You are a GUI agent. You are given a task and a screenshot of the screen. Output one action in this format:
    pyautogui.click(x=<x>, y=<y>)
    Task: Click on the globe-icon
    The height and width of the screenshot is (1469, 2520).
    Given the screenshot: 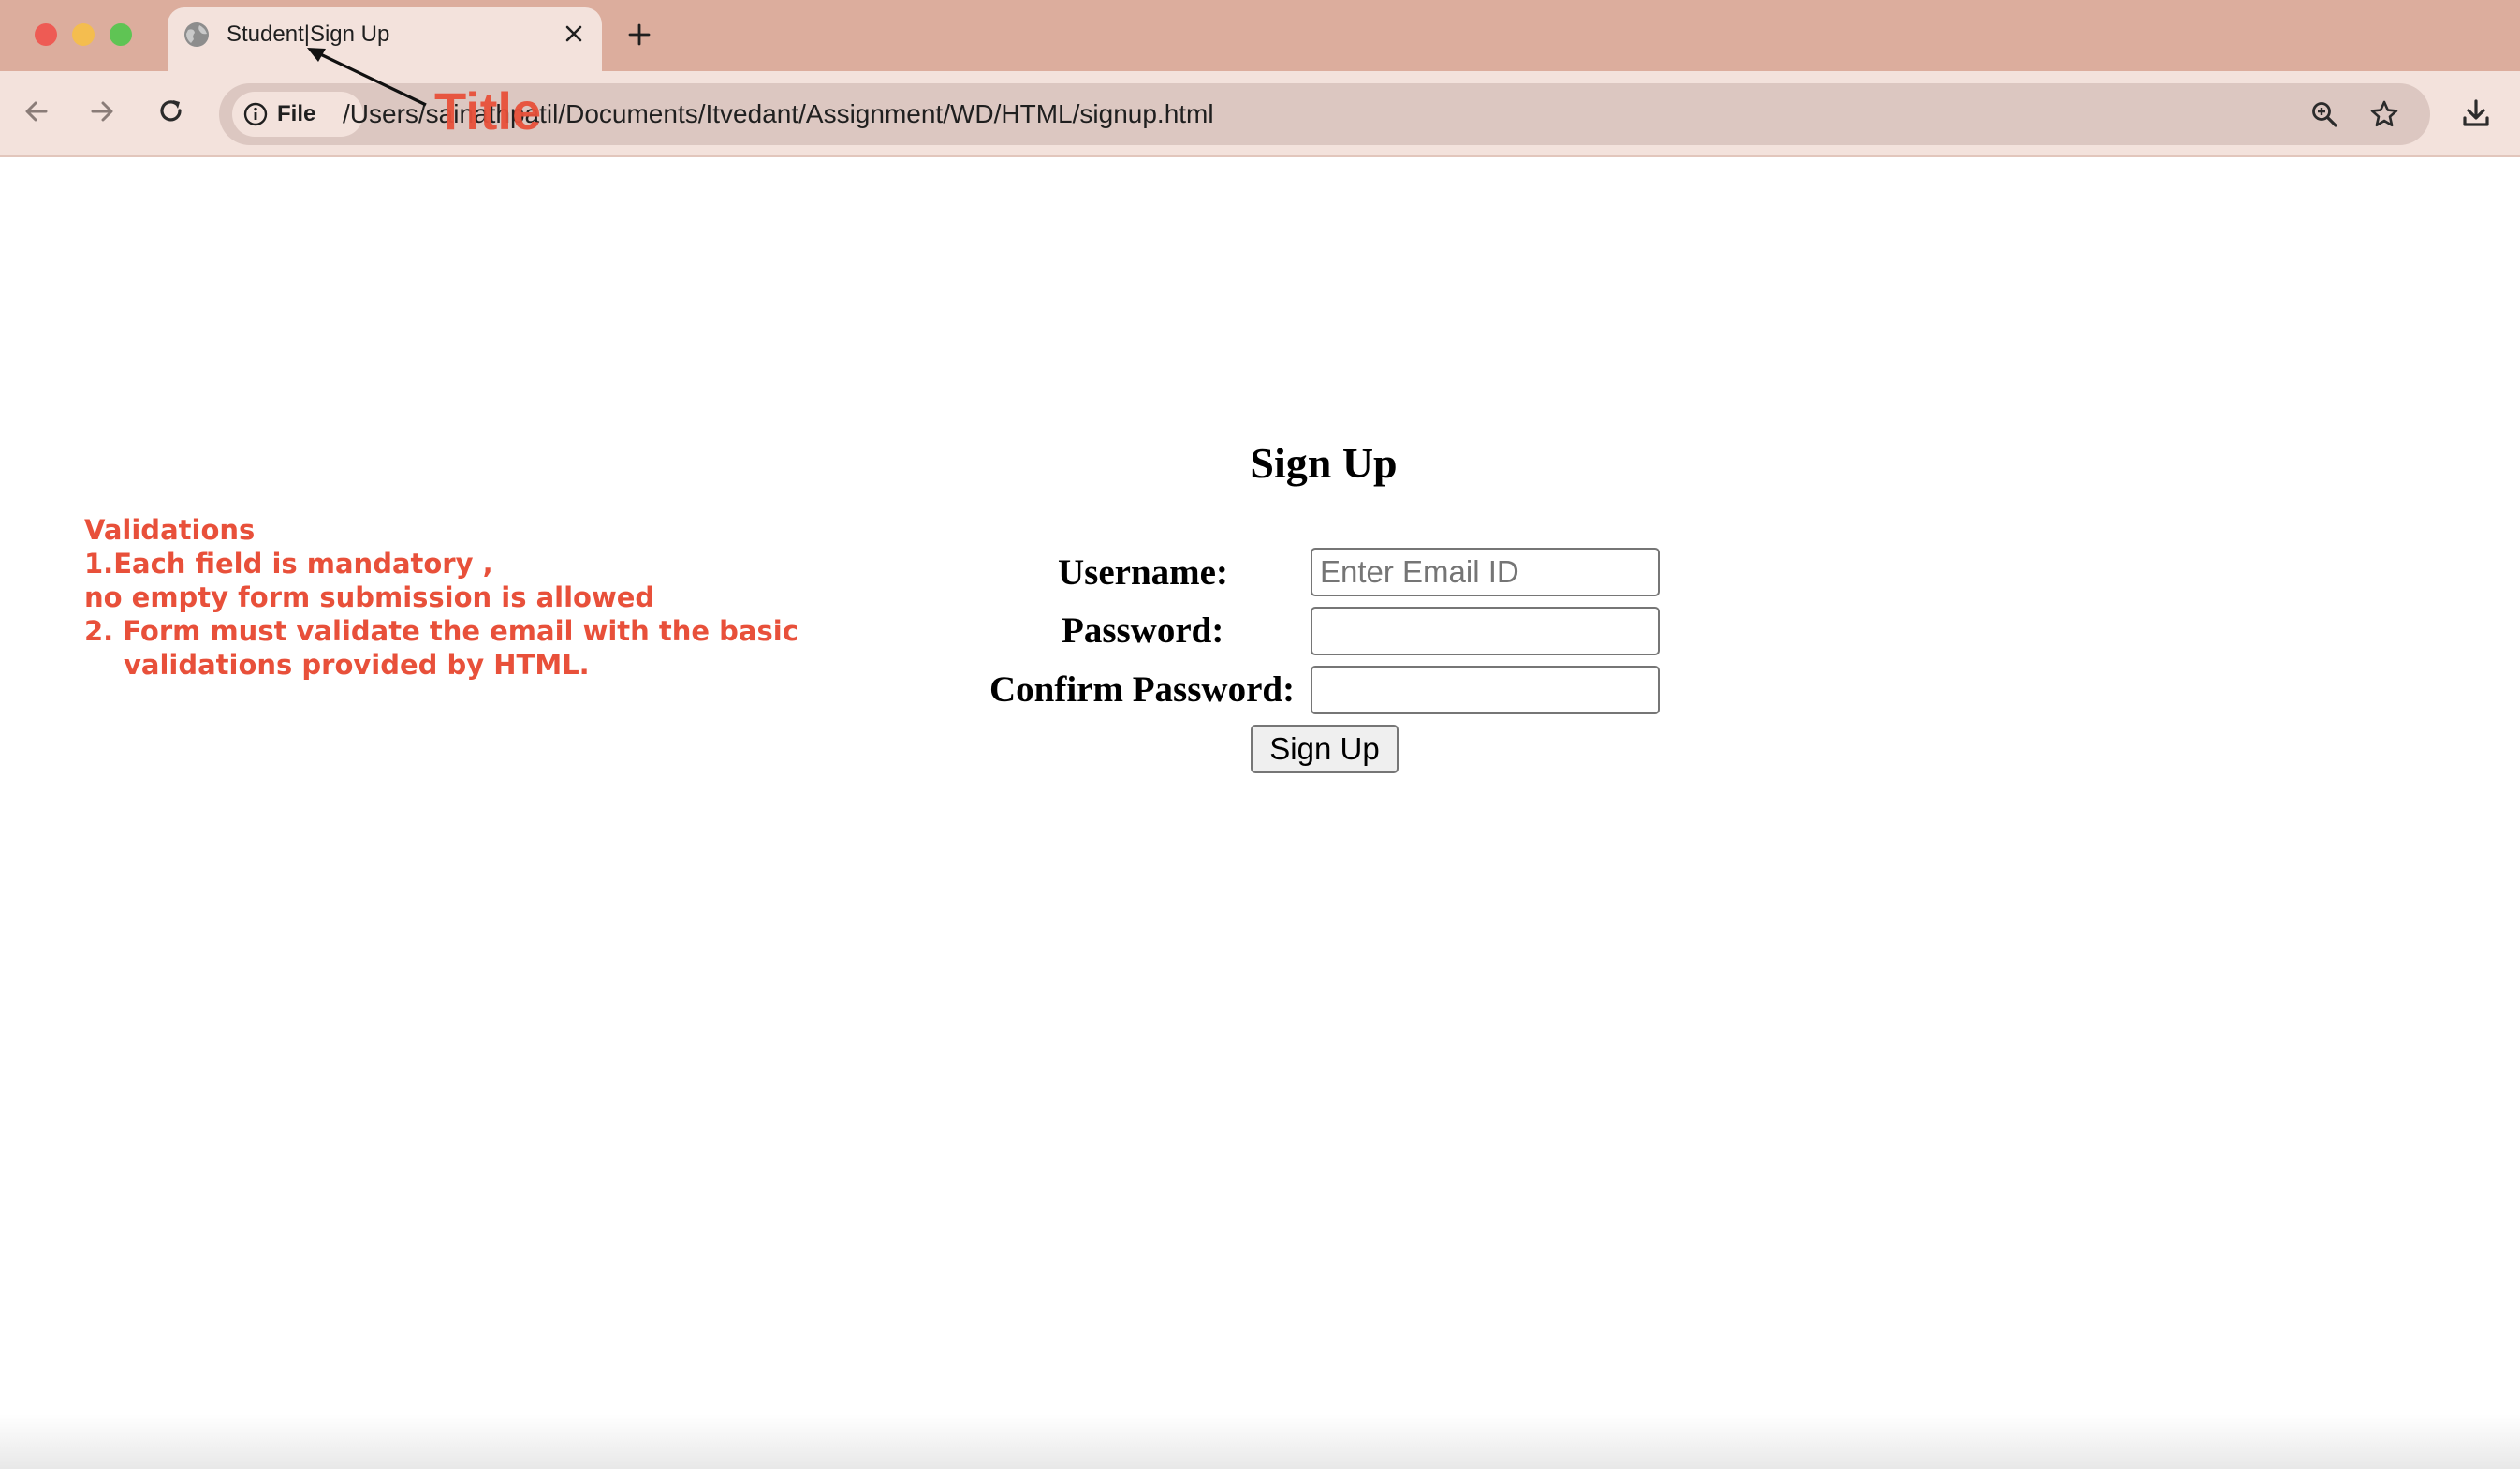 What is the action you would take?
    pyautogui.click(x=196, y=34)
    